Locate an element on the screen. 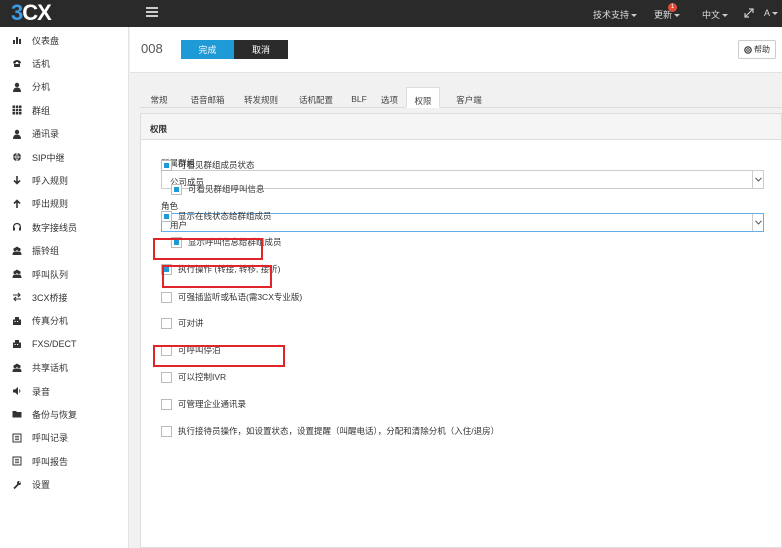  sidebar-item: 呼入规则 is located at coordinates (64, 180).